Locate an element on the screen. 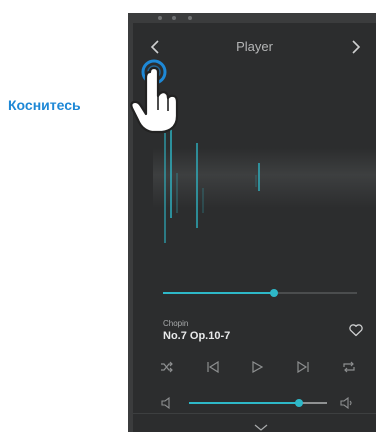 Image resolution: width=376 pixels, height=432 pixels. seek-progress is located at coordinates (218, 293).